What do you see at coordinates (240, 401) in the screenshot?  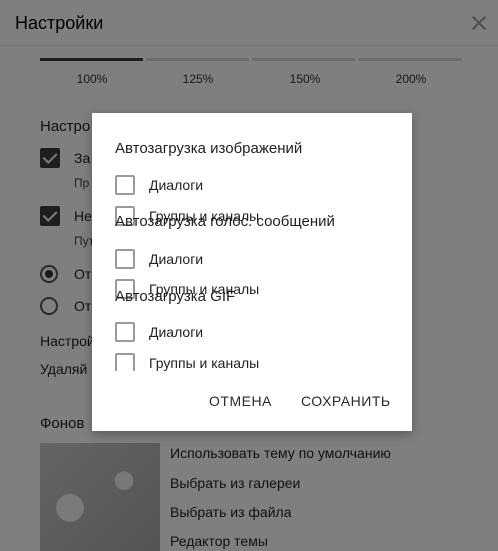 I see `cancel-button: ОТМЕНА` at bounding box center [240, 401].